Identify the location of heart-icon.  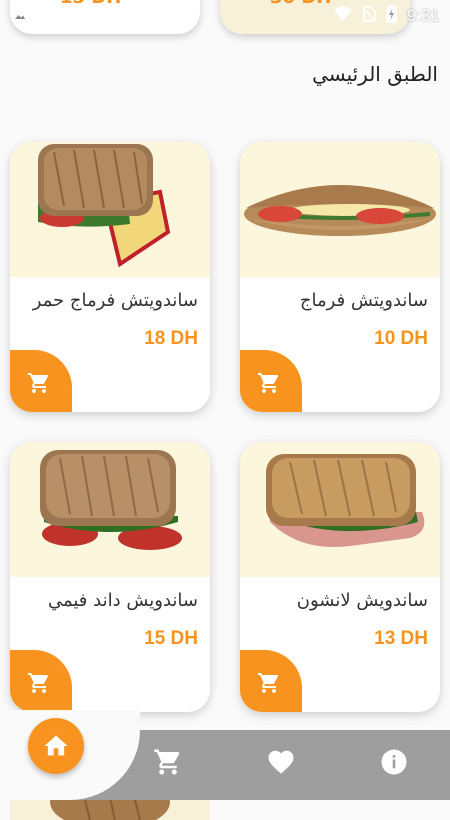
(281, 762).